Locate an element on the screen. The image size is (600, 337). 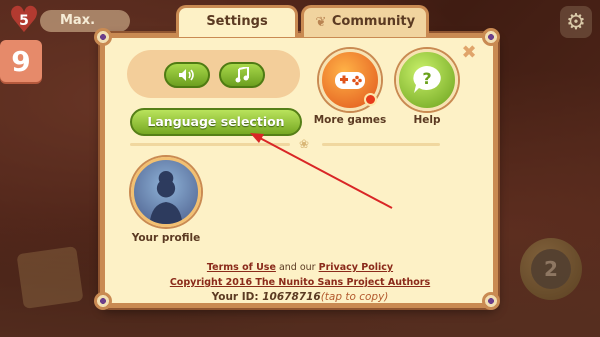
terms-of-use-link: Terms of Use is located at coordinates (241, 267).